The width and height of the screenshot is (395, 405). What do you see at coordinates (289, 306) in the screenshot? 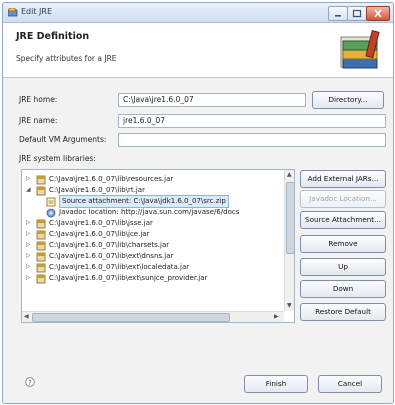
I see `scroll-down-arrow-icon: ▼` at bounding box center [289, 306].